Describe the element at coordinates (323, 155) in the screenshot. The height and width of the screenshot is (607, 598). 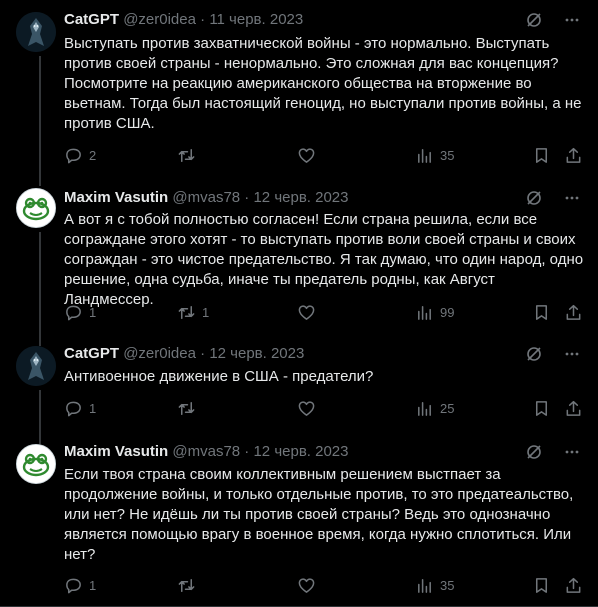
I see `tweet-actions: 2 35` at that location.